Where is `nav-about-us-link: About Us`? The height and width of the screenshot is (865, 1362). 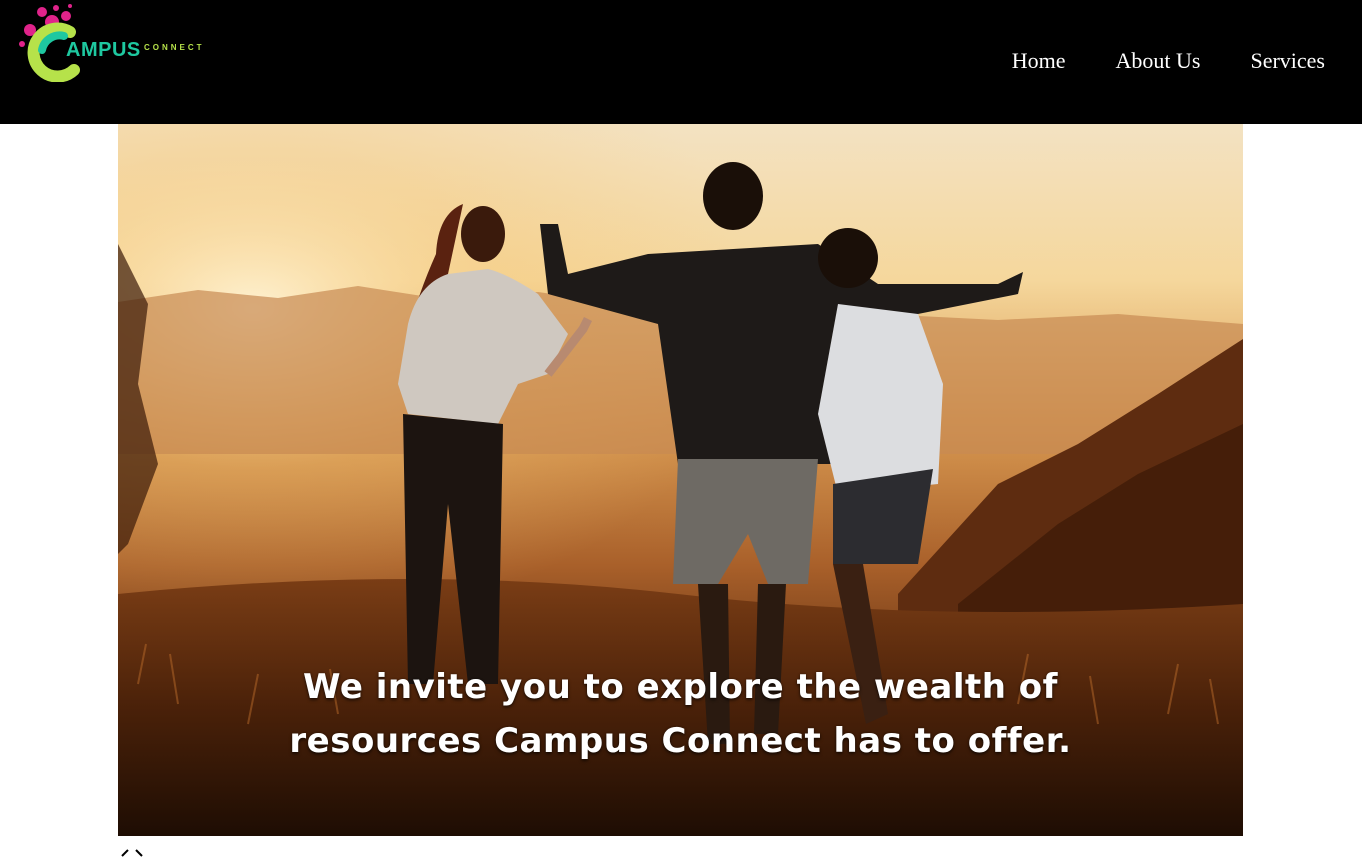
nav-about-us-link: About Us is located at coordinates (1158, 61).